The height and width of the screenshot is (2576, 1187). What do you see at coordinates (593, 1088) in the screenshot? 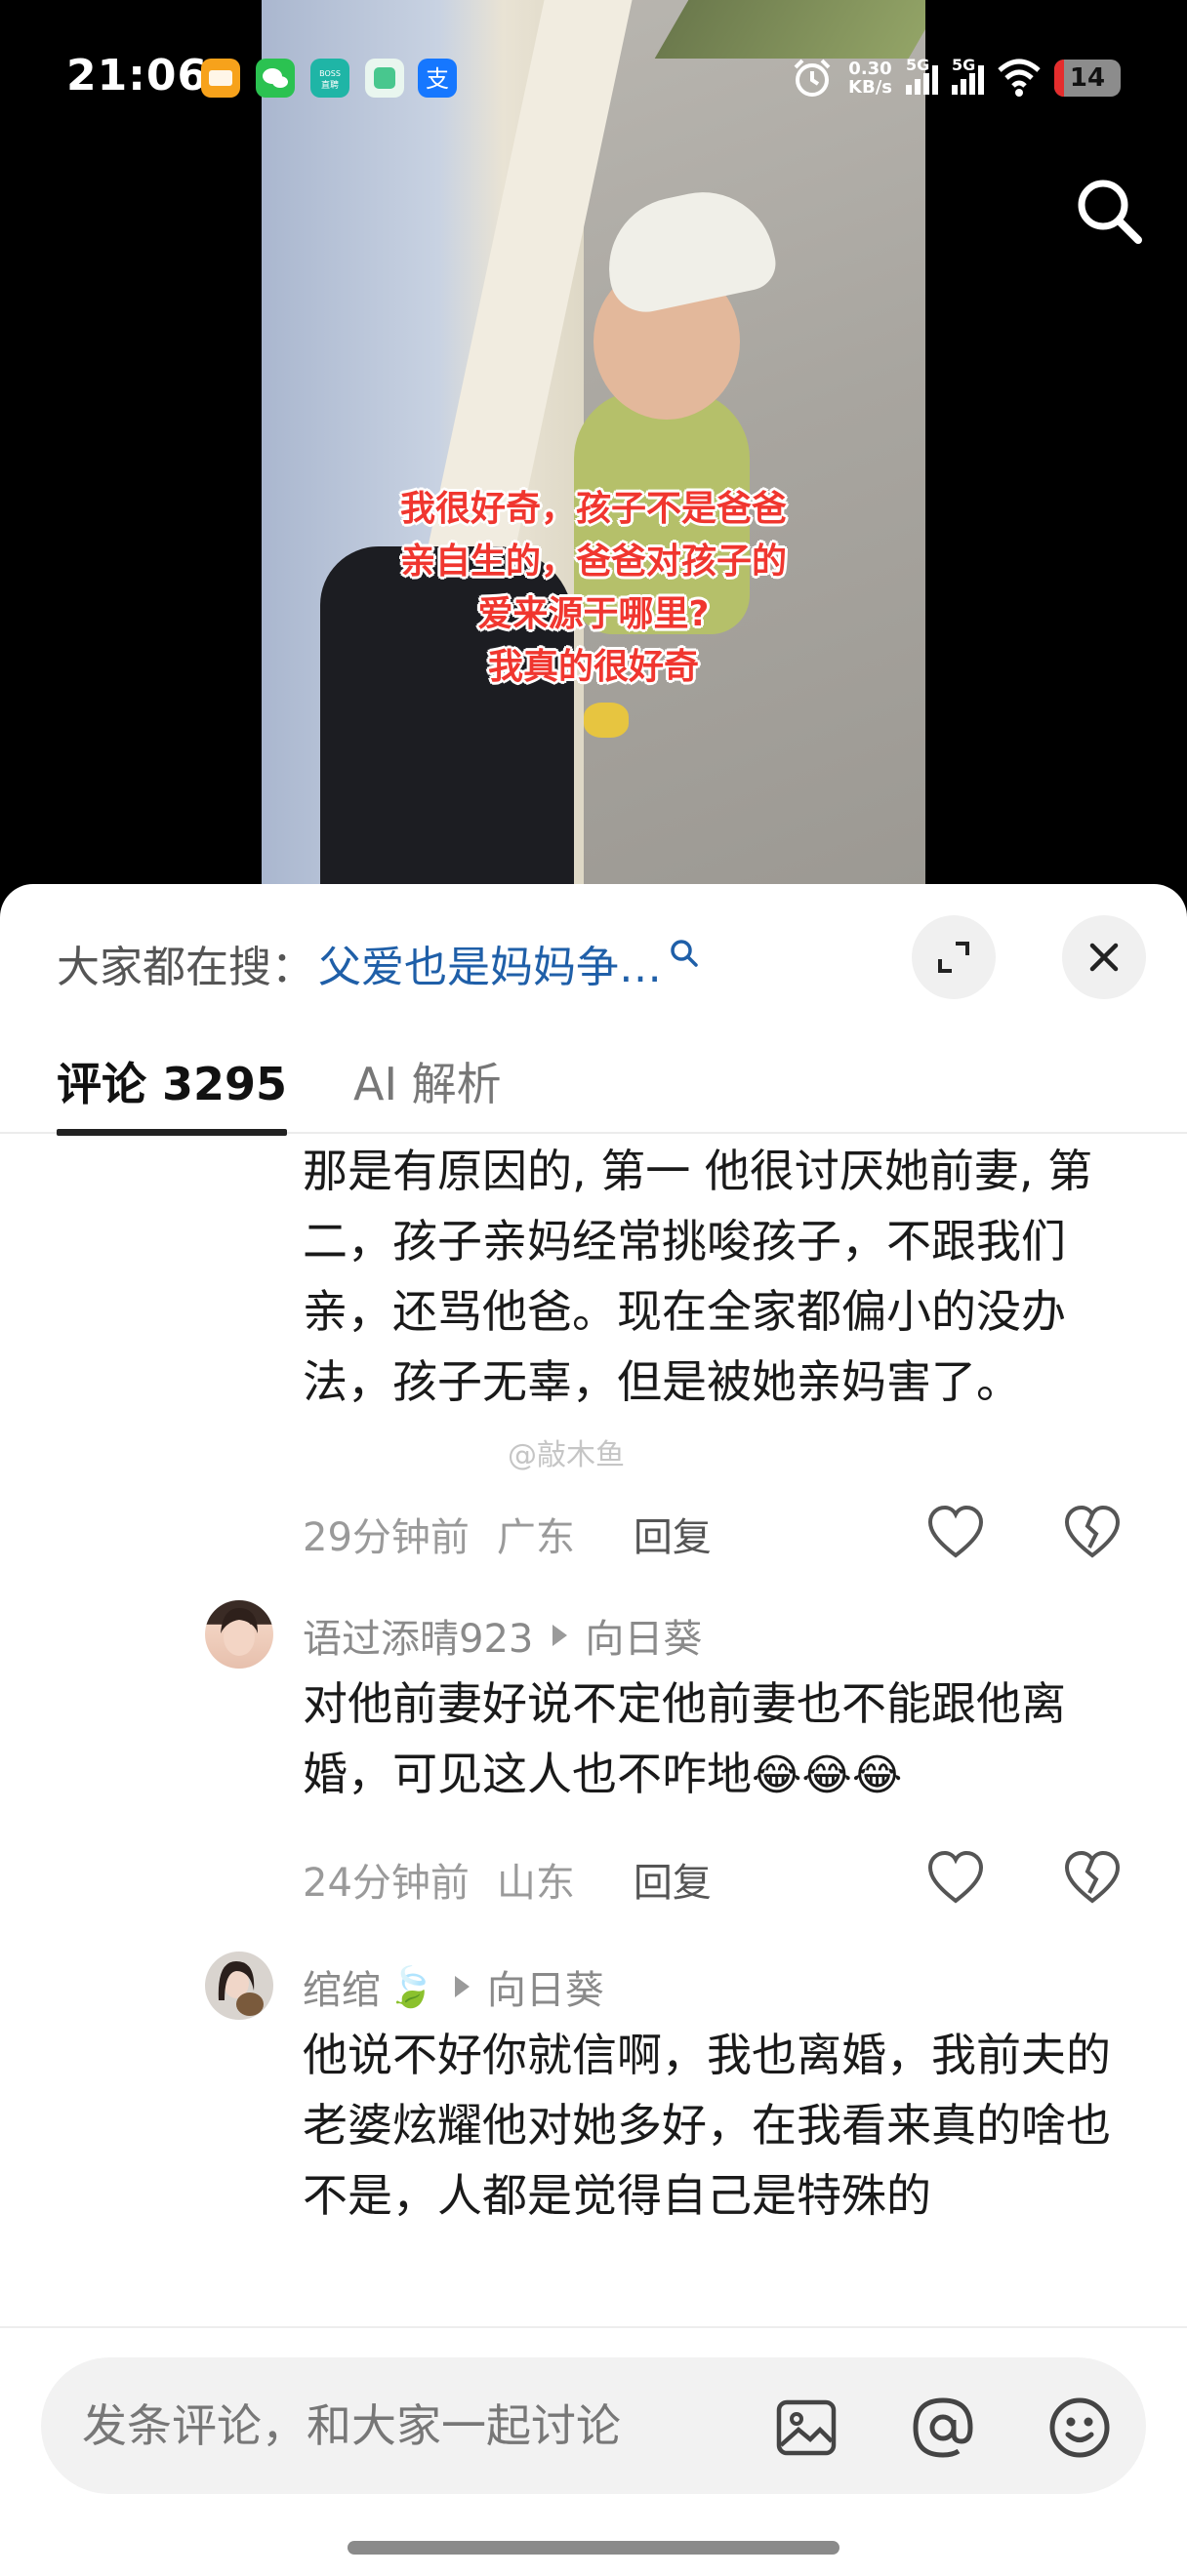
I see `tab-bar: 评论 3295 AI 解析` at bounding box center [593, 1088].